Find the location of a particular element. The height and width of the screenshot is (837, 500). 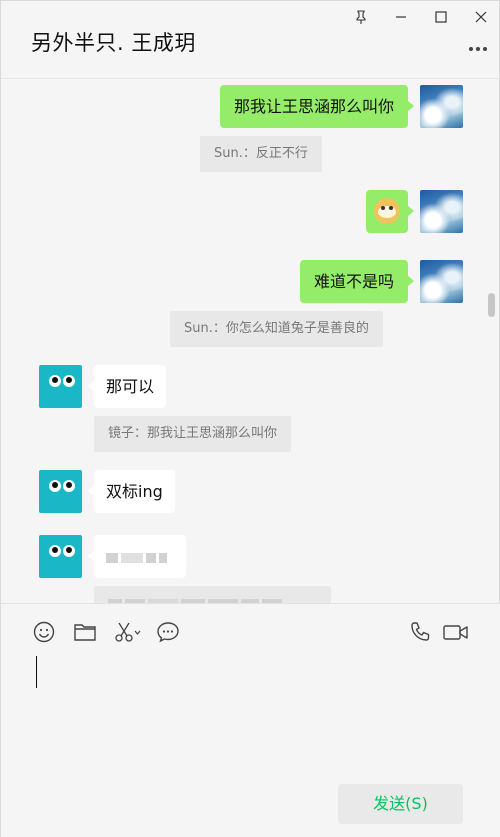

message-row-incoming is located at coordinates (112, 556).